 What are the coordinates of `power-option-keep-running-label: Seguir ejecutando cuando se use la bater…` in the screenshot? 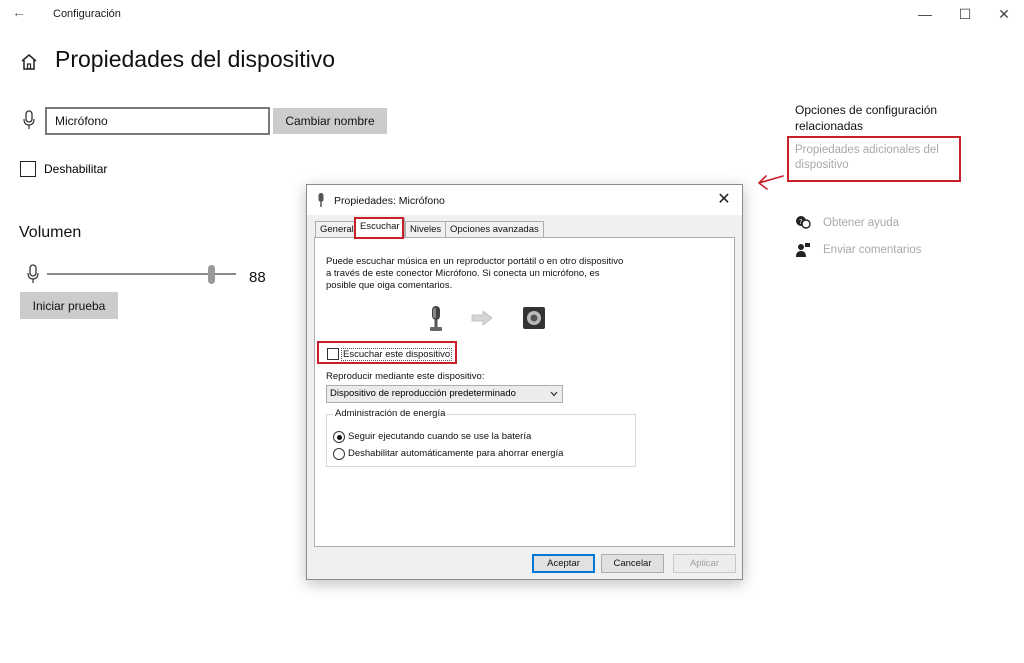 It's located at (439, 437).